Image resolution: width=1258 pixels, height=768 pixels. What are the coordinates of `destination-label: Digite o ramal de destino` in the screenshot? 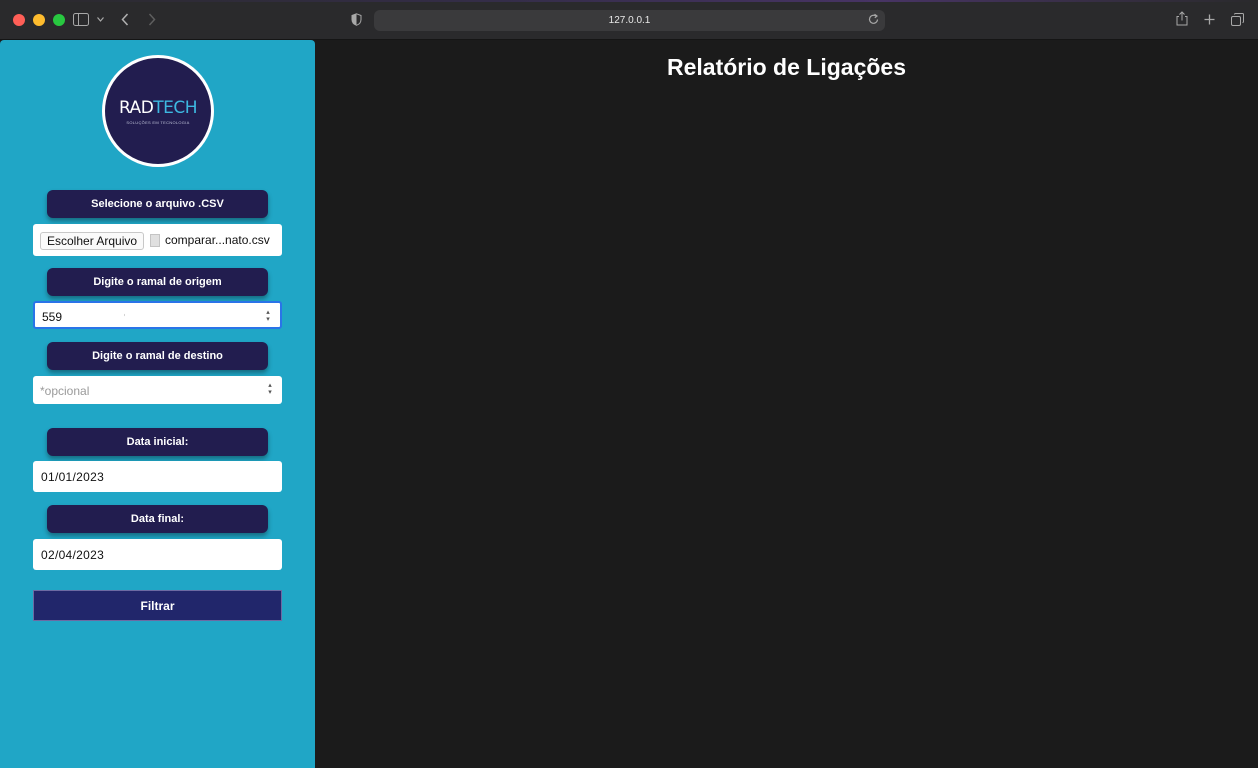 It's located at (157, 356).